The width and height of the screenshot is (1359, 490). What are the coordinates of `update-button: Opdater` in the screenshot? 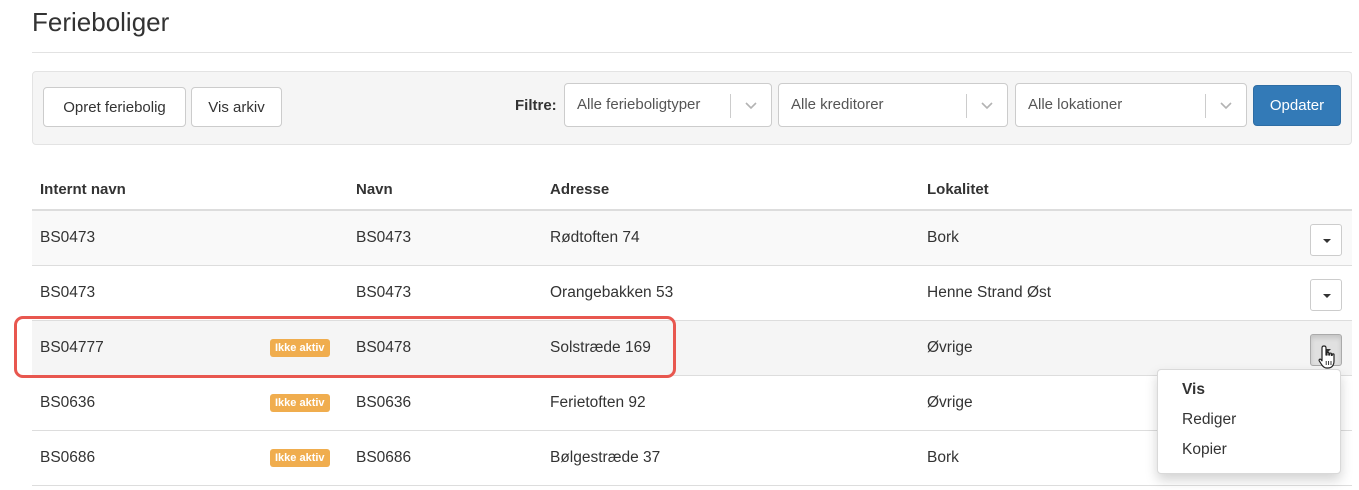 It's located at (1297, 105).